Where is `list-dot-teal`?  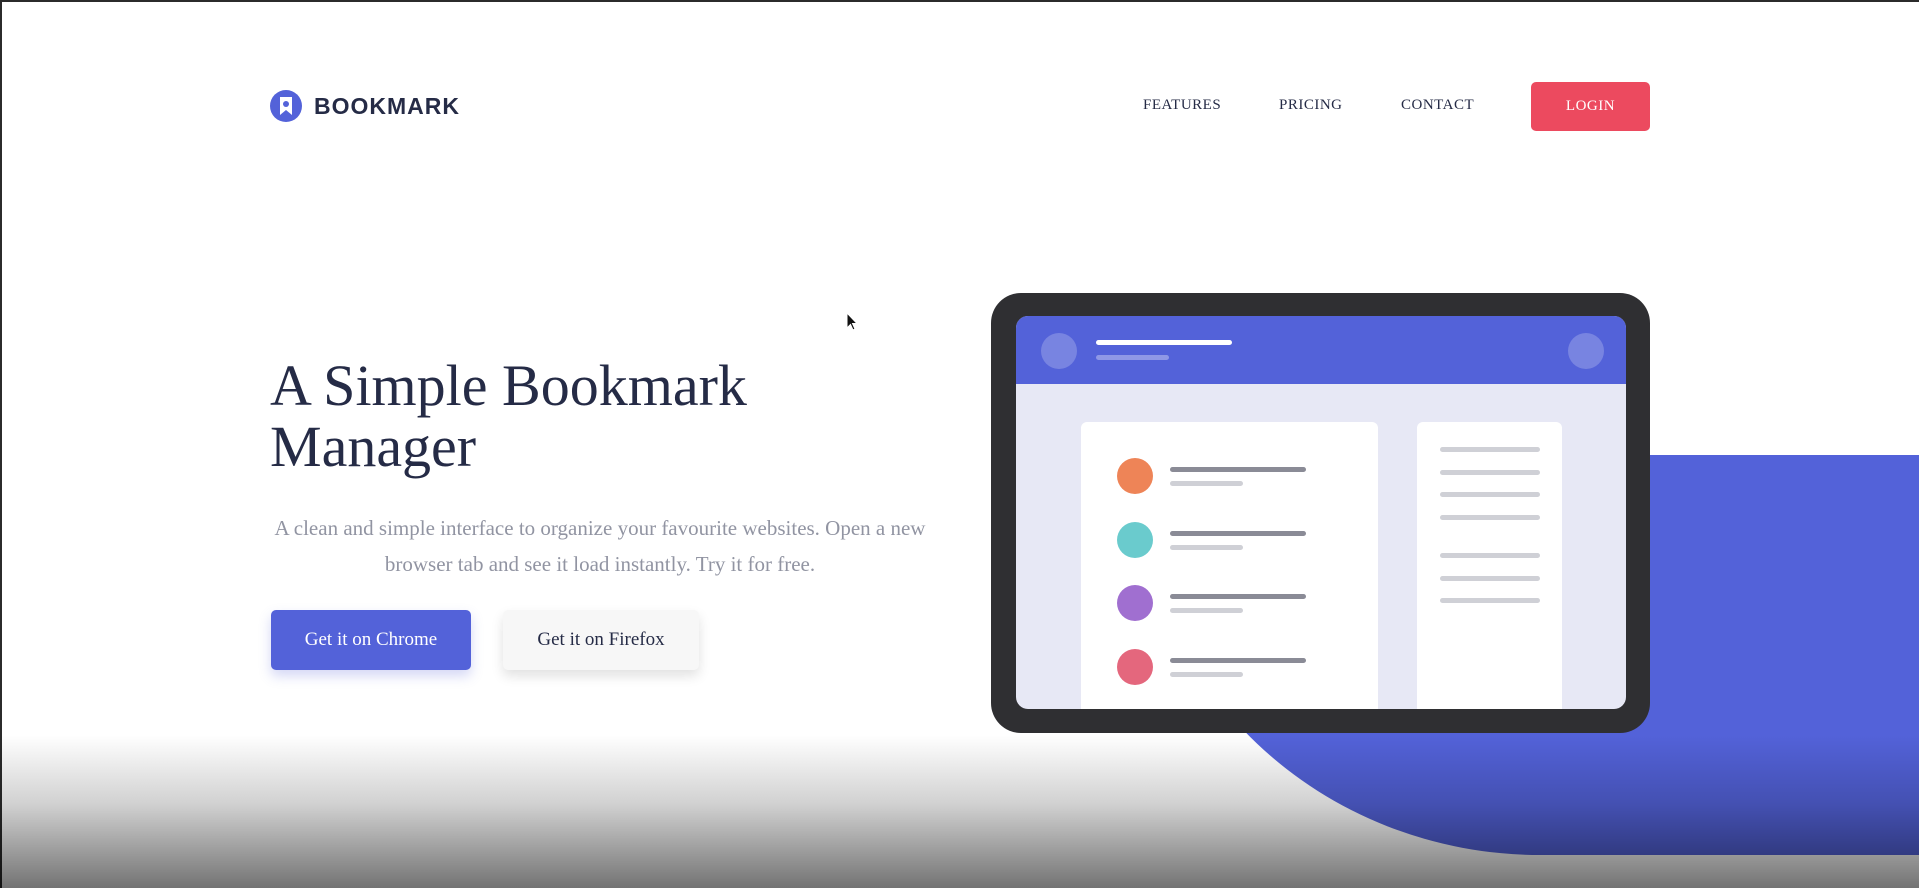
list-dot-teal is located at coordinates (1135, 540).